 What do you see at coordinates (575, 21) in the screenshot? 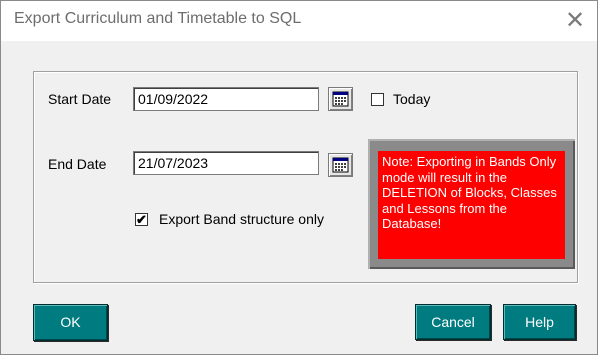
I see `close-icon: ✕` at bounding box center [575, 21].